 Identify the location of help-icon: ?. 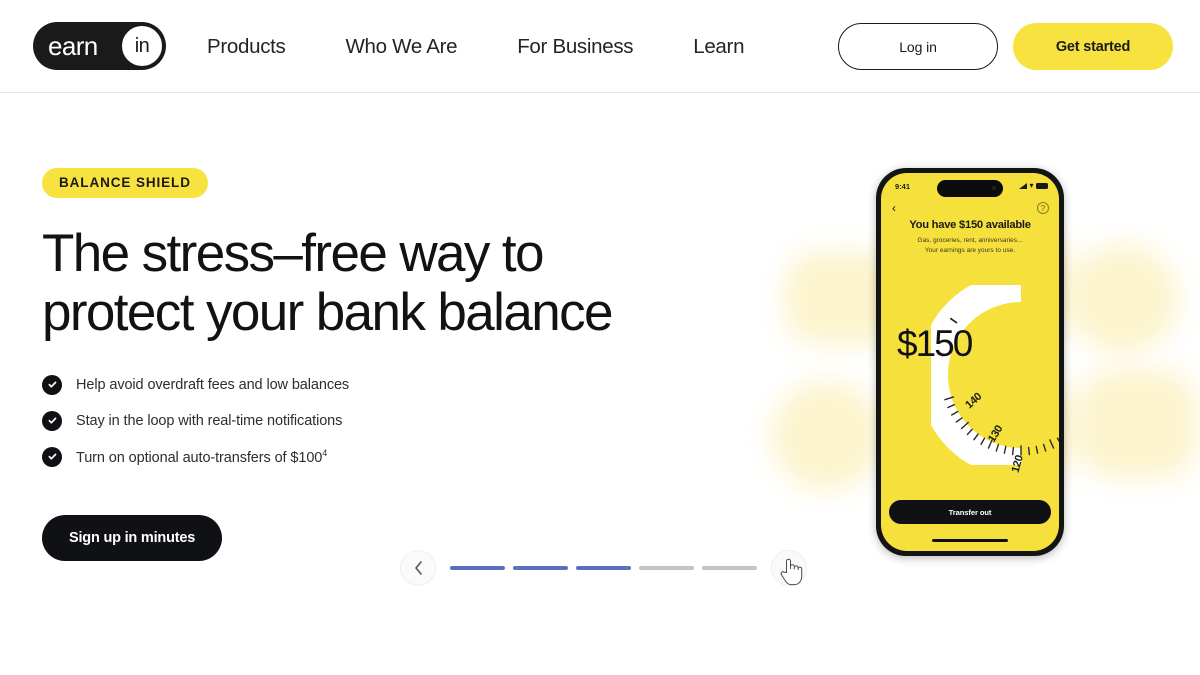
(1043, 208).